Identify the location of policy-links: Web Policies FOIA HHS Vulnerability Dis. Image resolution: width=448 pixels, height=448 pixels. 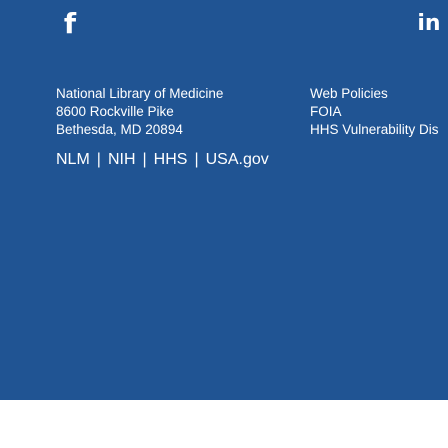
(374, 112).